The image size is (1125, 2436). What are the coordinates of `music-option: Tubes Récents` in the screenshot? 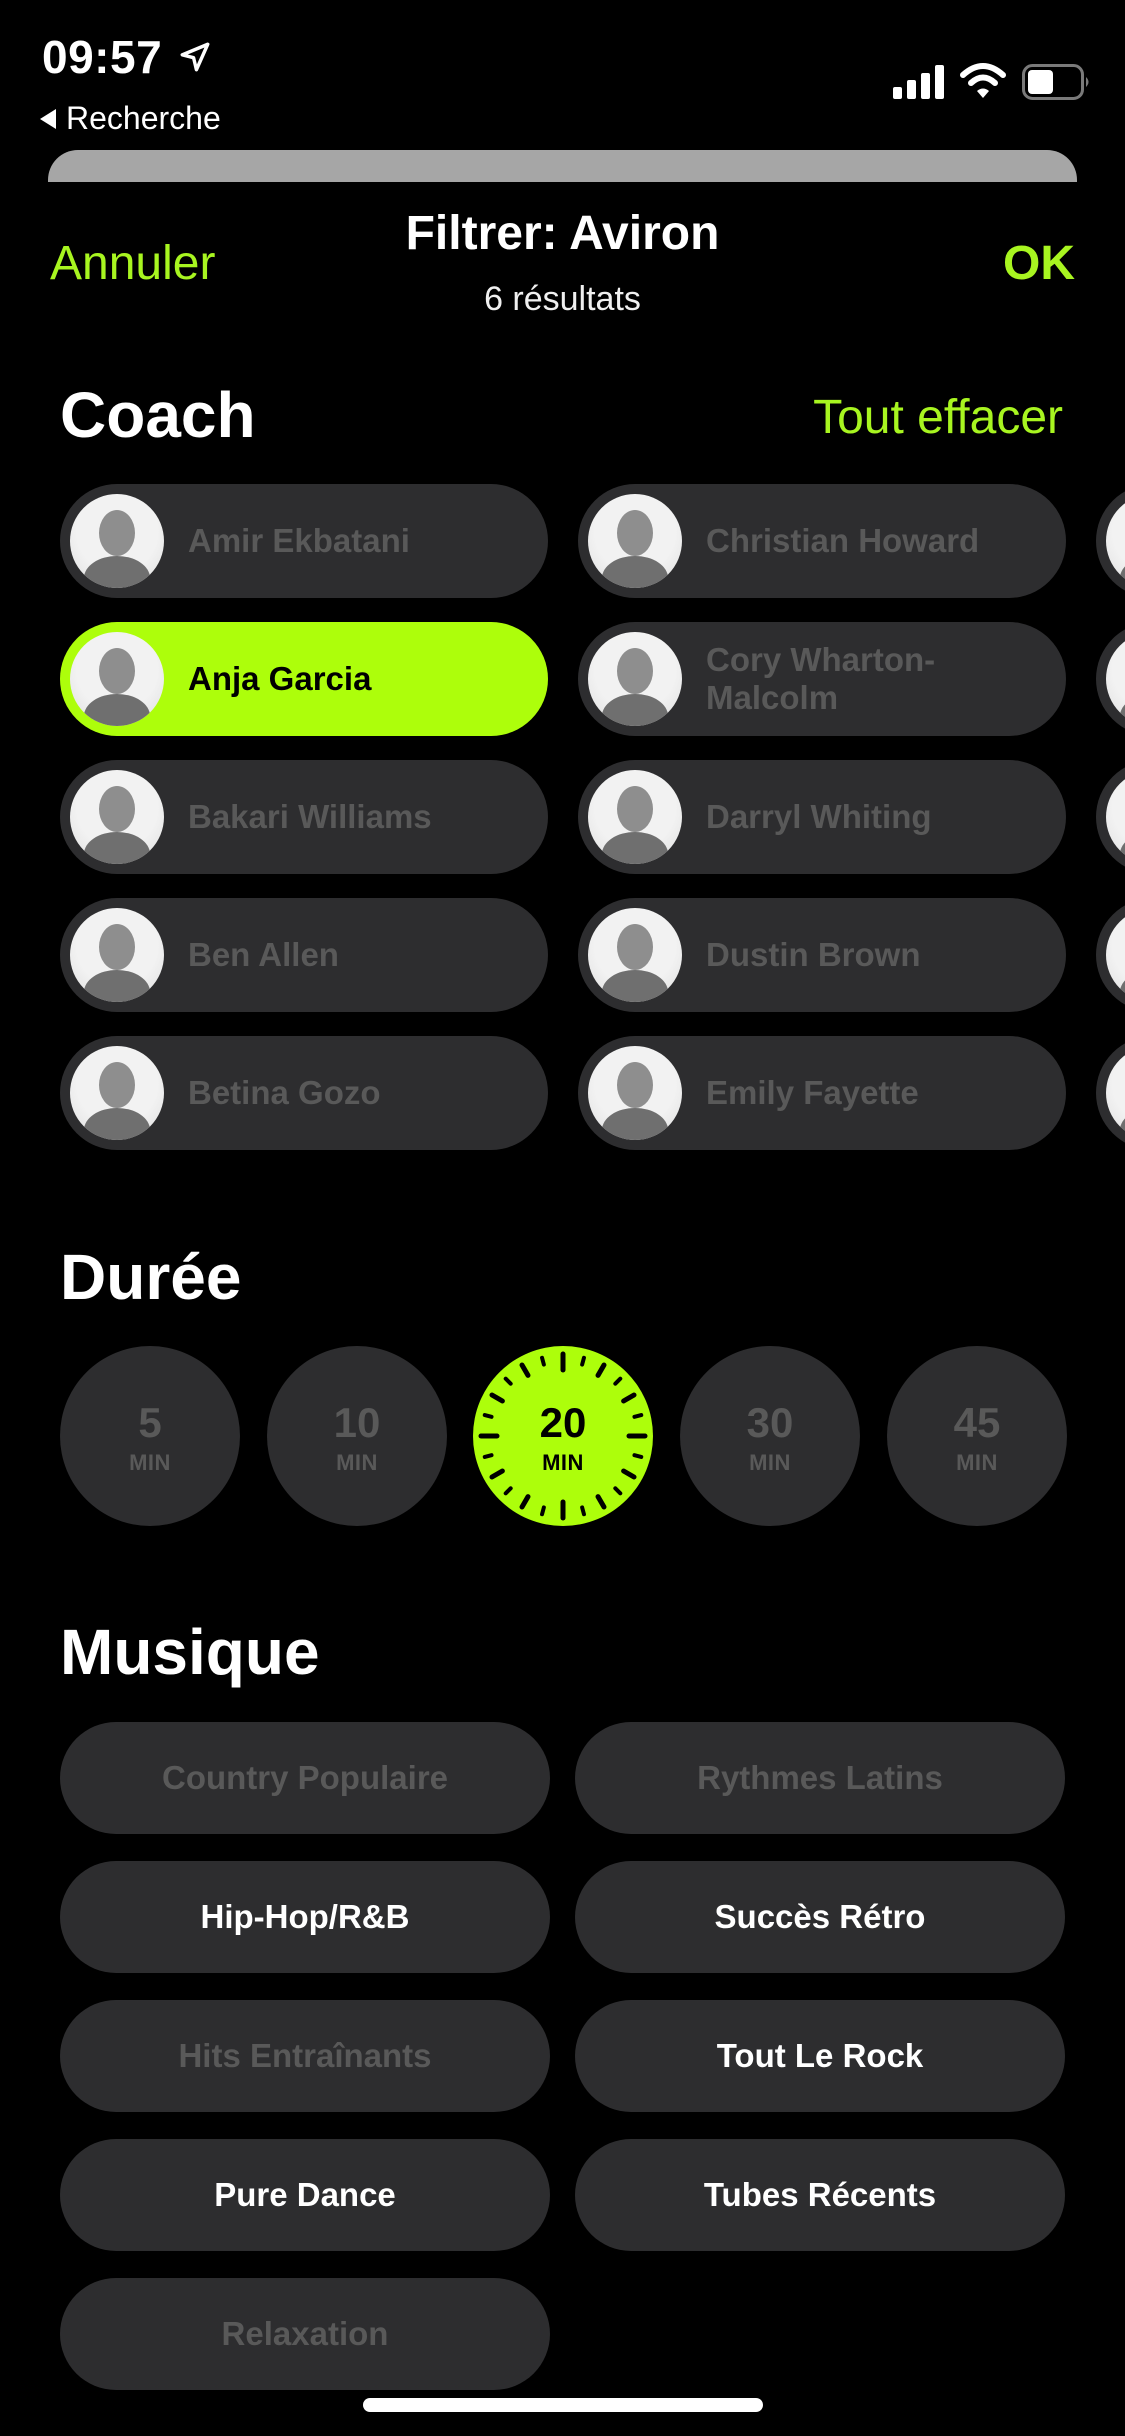 It's located at (820, 2195).